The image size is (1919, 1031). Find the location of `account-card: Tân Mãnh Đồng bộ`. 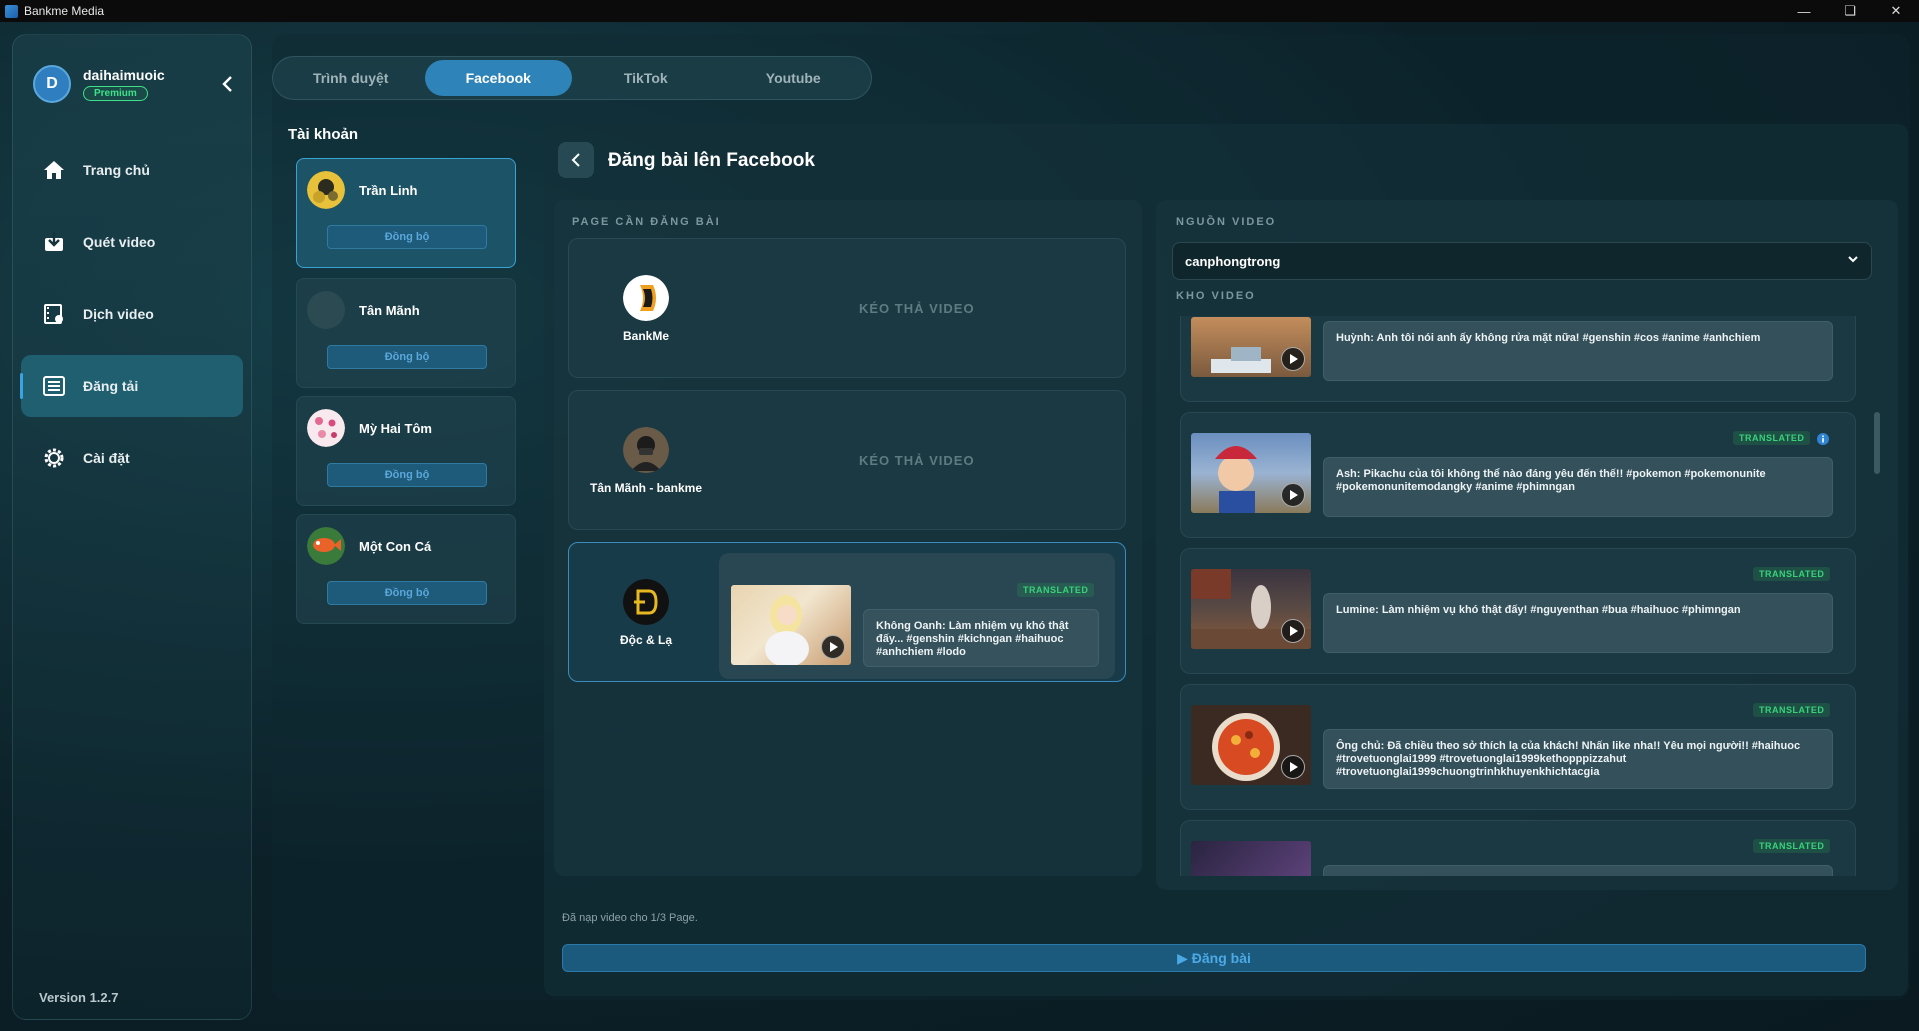

account-card: Tân Mãnh Đồng bộ is located at coordinates (406, 333).